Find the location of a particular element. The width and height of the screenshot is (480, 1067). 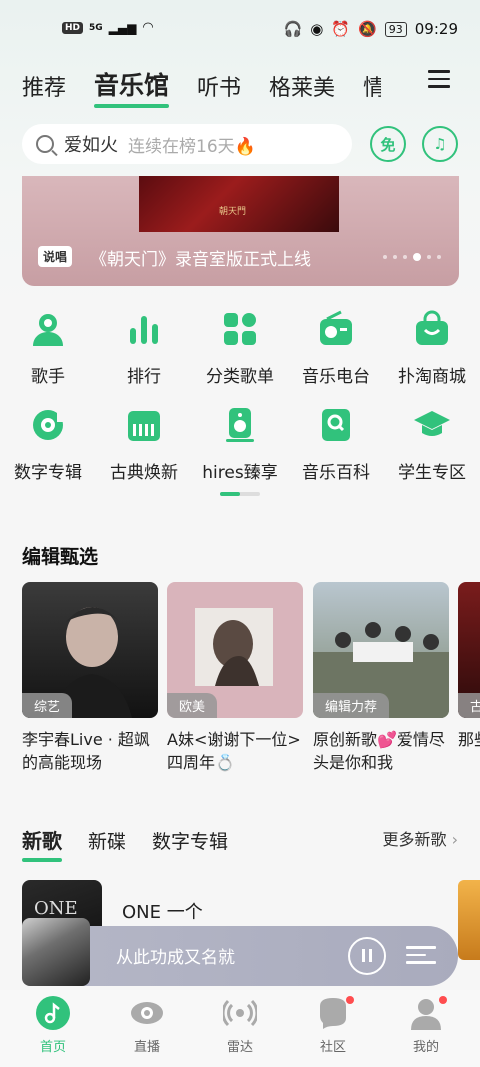

playlist-card: 综艺 李宇春Live · 超飒的高能现场 is located at coordinates (90, 678).